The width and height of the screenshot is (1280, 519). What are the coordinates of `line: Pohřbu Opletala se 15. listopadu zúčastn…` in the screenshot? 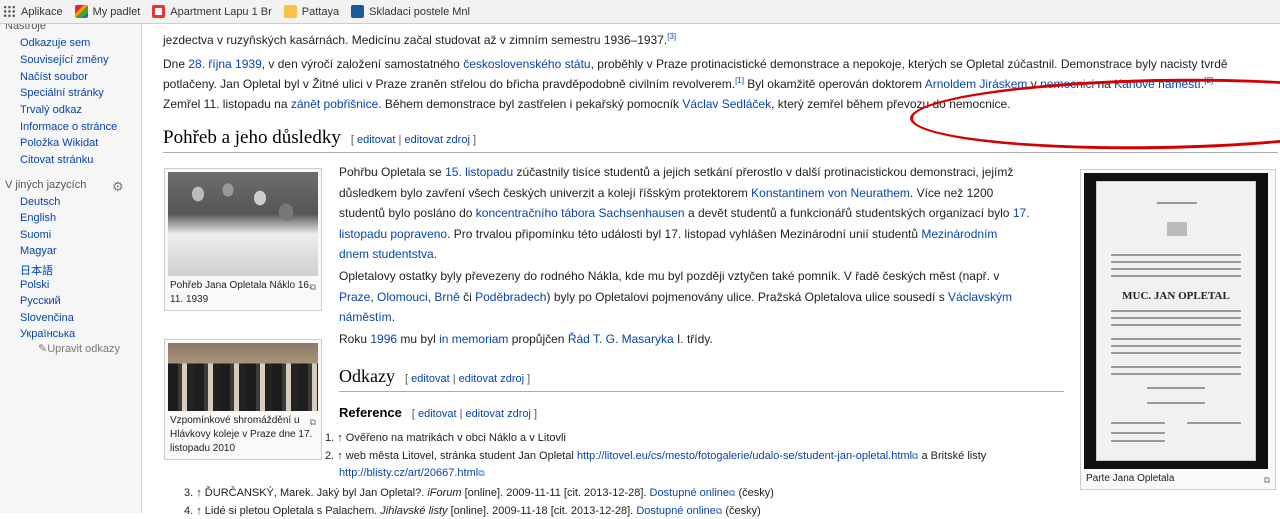 It's located at (676, 172).